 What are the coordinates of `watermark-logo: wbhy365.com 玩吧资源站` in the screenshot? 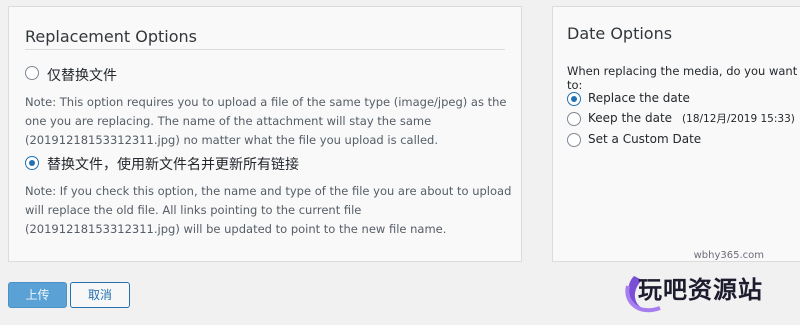 It's located at (712, 285).